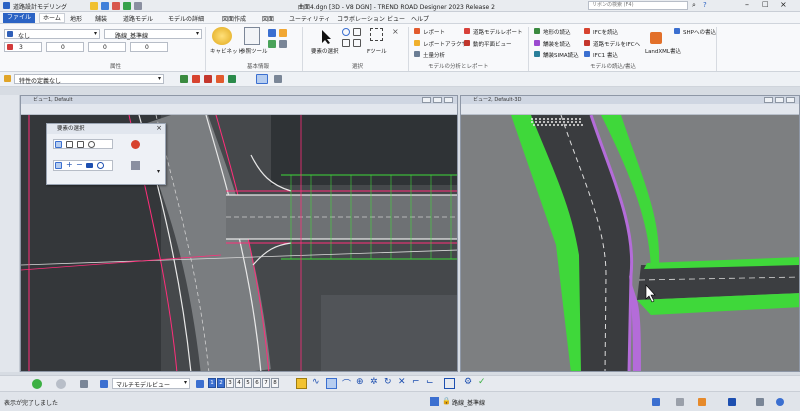  Describe the element at coordinates (127, 6) in the screenshot. I see `redo-icon` at that location.